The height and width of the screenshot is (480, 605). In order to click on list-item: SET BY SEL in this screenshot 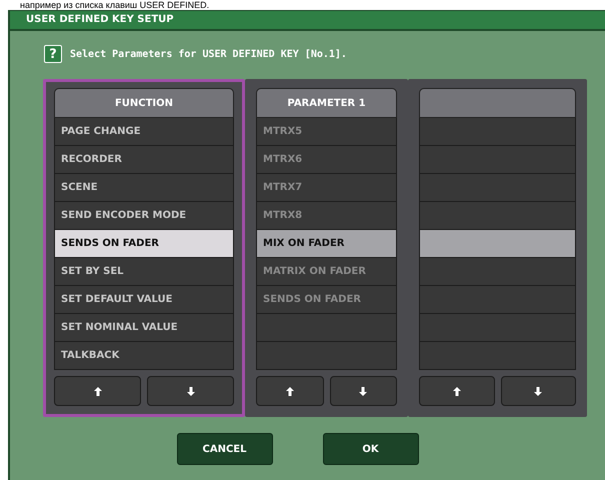, I will do `click(144, 272)`.